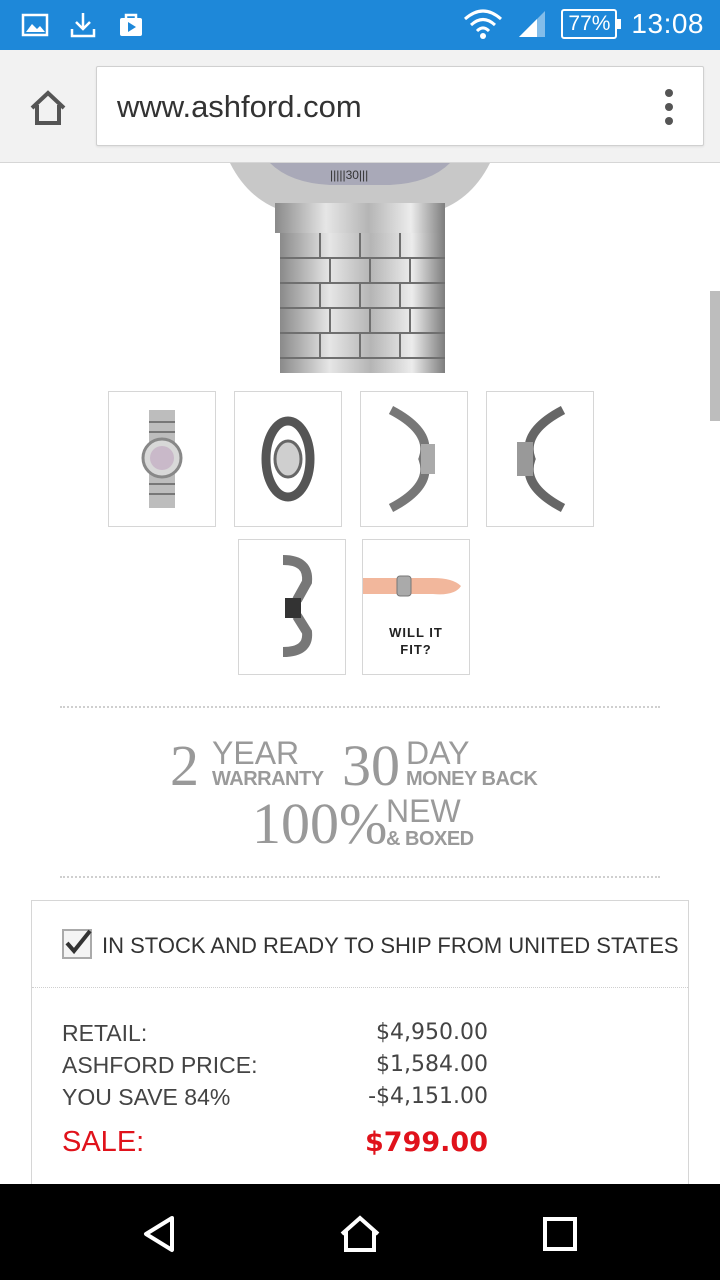 Image resolution: width=720 pixels, height=1280 pixels. Describe the element at coordinates (472, 779) in the screenshot. I see `moneyback-small-text: MONEY BACK` at that location.